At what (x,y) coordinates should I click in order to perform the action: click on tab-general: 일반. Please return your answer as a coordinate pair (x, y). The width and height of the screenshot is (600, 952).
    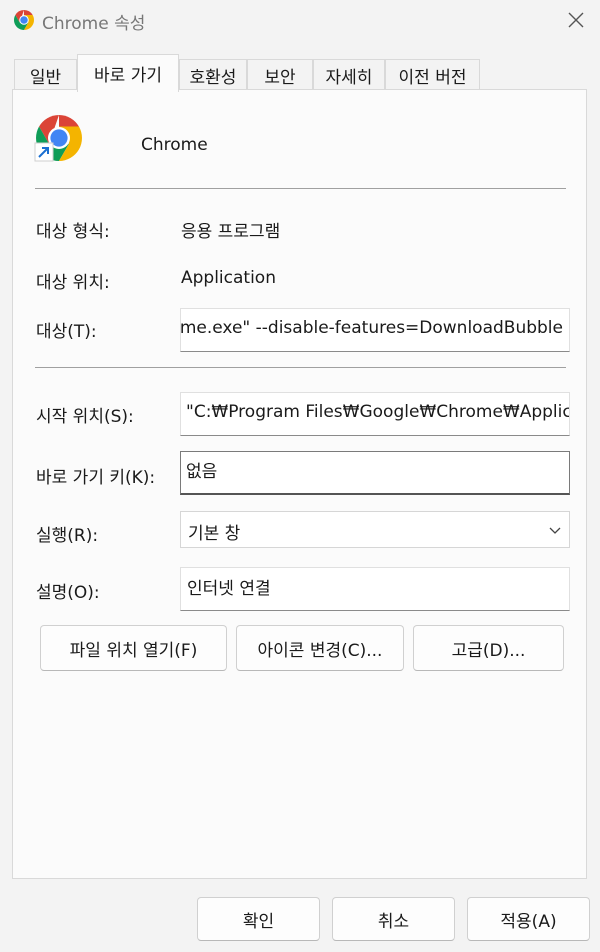
    Looking at the image, I should click on (45, 75).